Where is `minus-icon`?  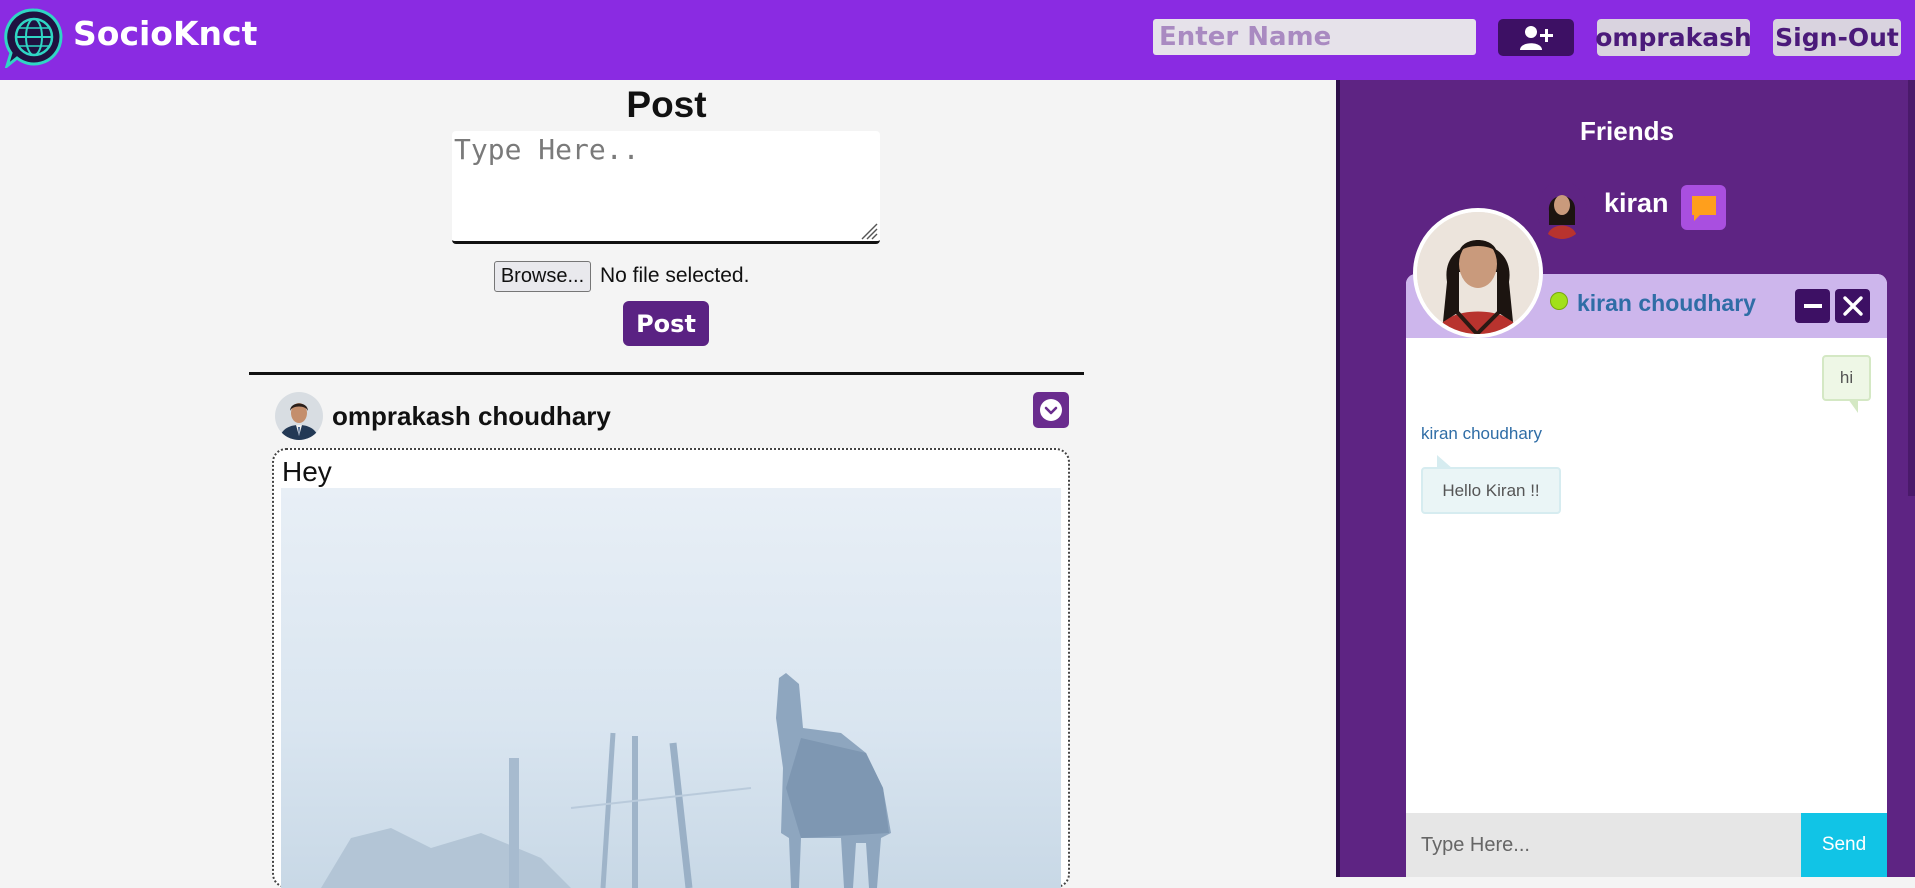
minus-icon is located at coordinates (1812, 306).